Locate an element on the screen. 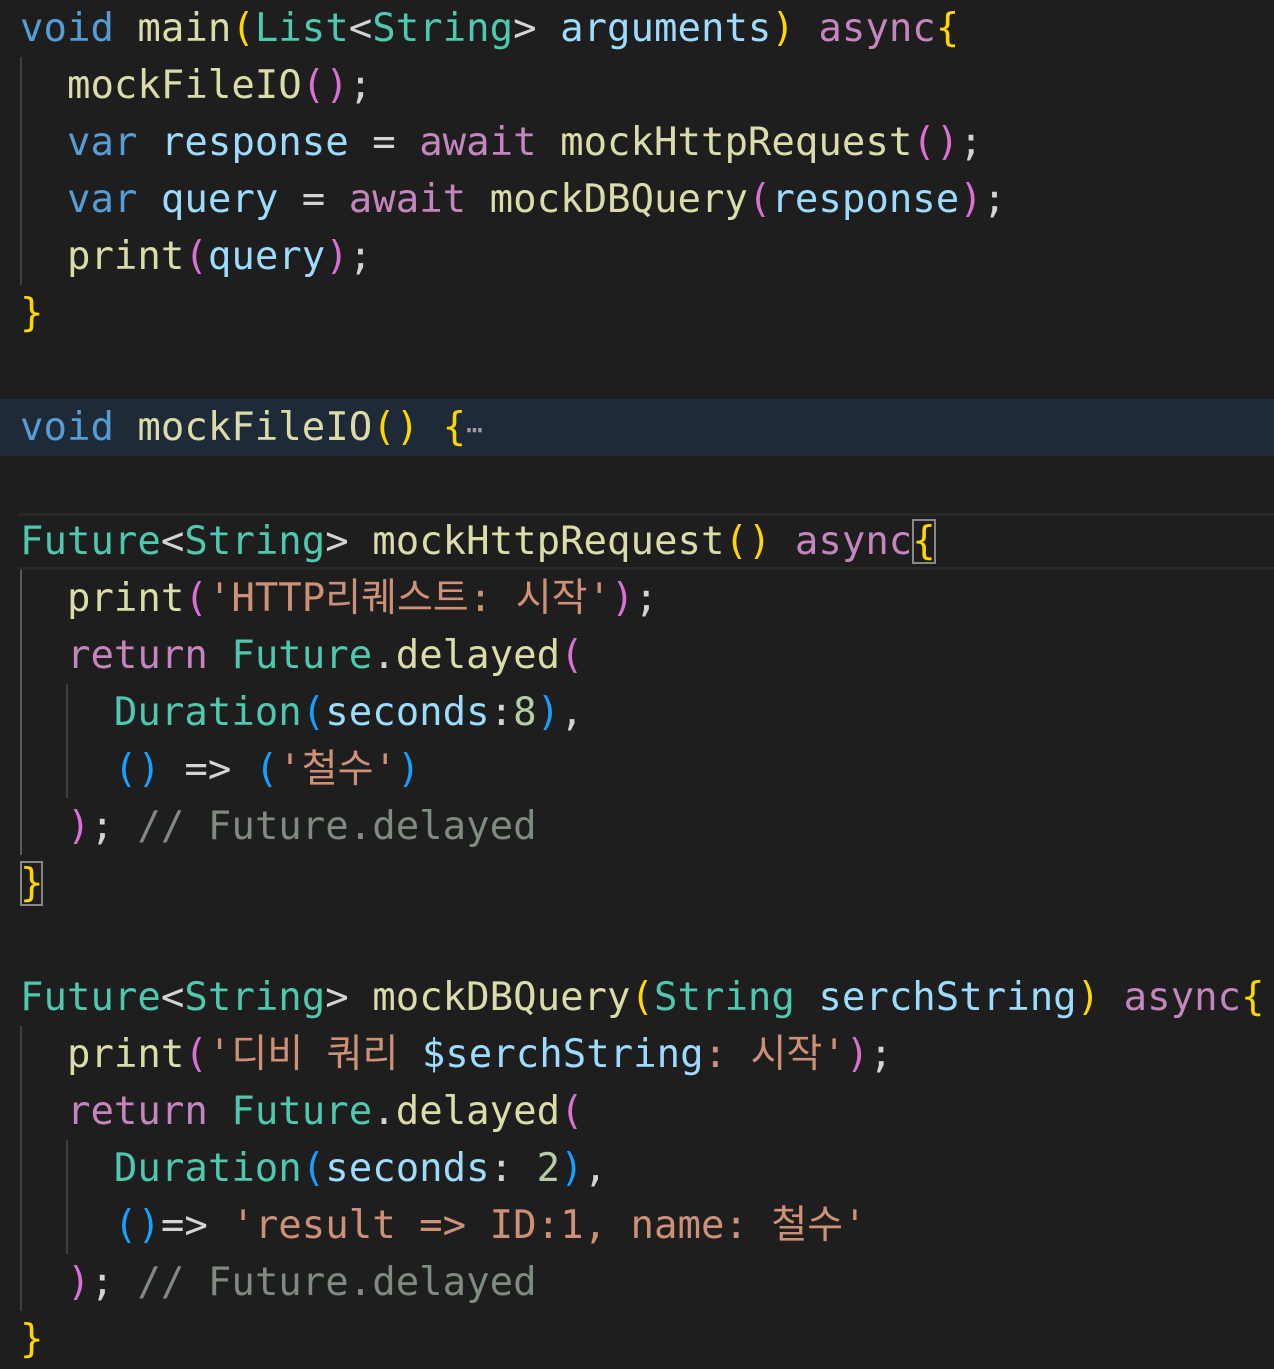  code-token: var is located at coordinates (102, 142).